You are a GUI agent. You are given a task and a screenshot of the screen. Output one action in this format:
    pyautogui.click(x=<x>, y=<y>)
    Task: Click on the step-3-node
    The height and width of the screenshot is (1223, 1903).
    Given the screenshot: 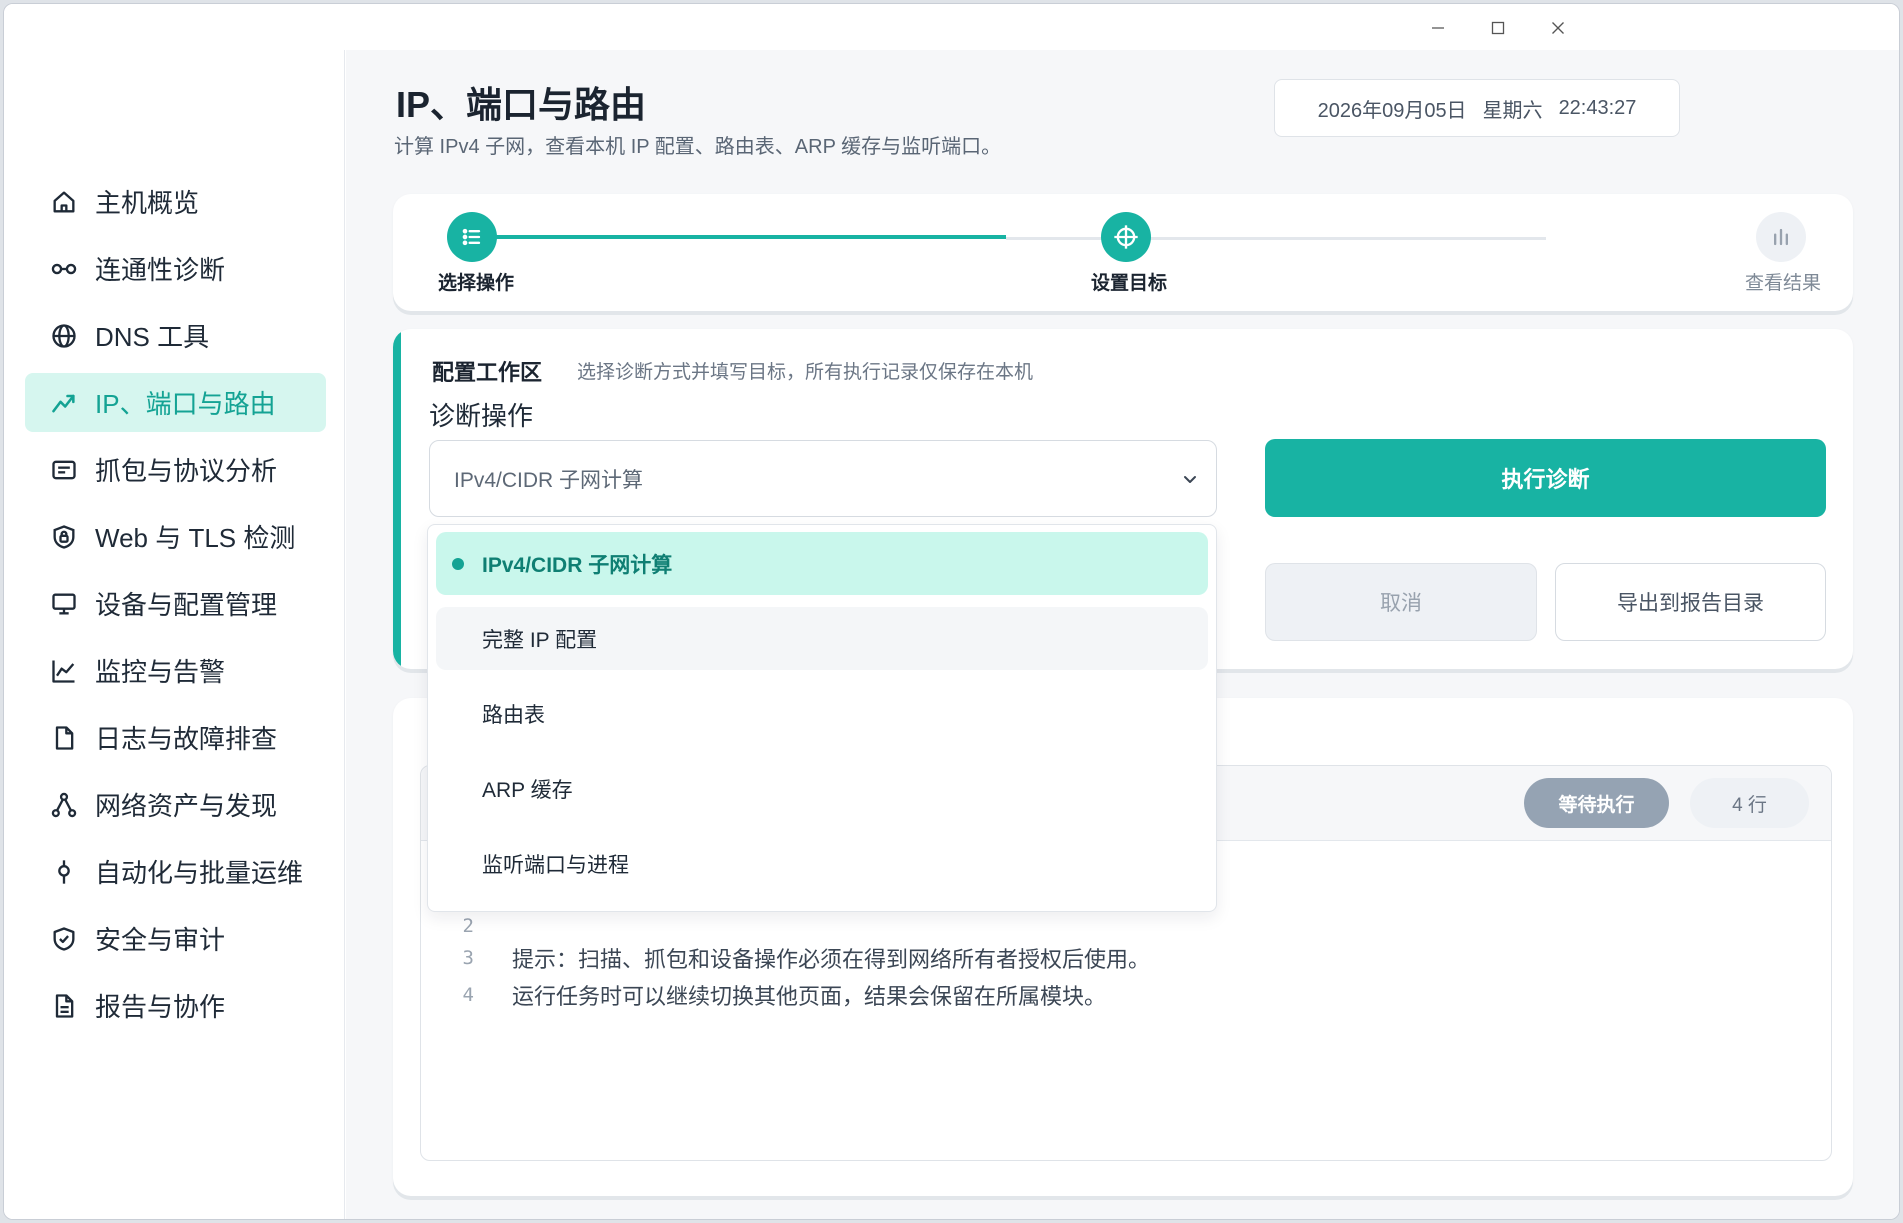 What is the action you would take?
    pyautogui.click(x=1781, y=237)
    